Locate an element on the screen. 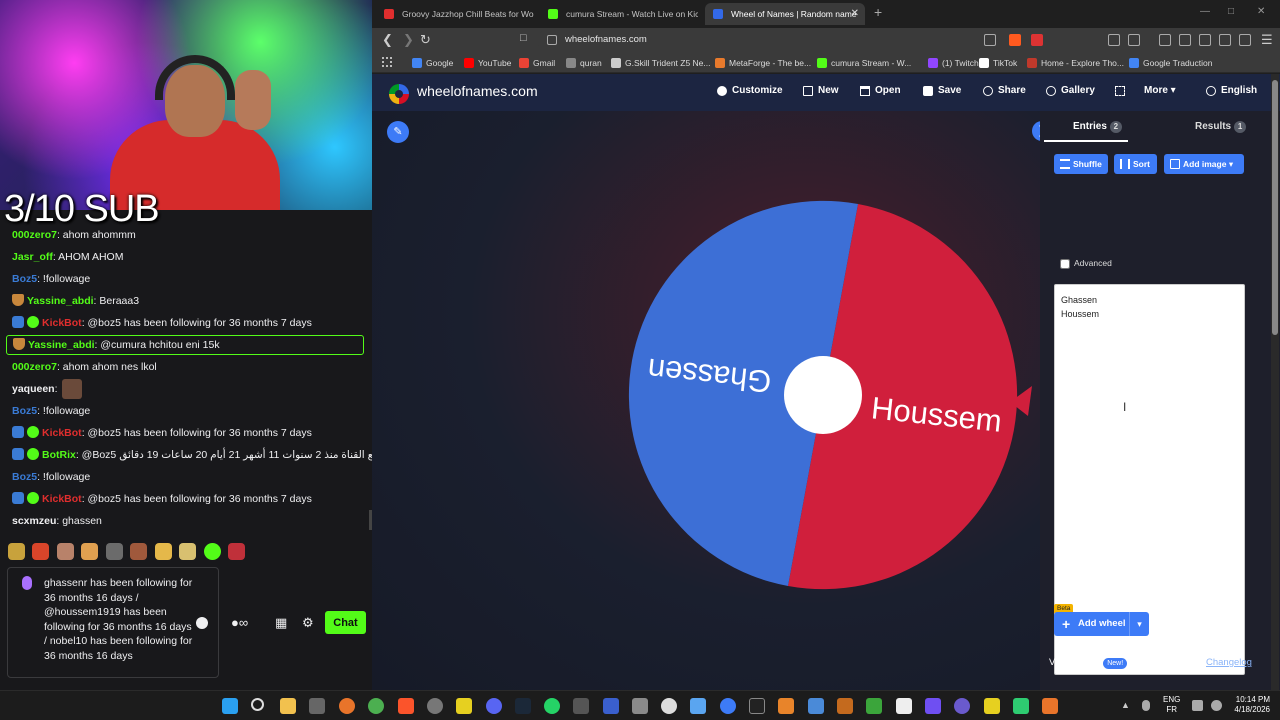  advanced-checkbox is located at coordinates (1065, 264).